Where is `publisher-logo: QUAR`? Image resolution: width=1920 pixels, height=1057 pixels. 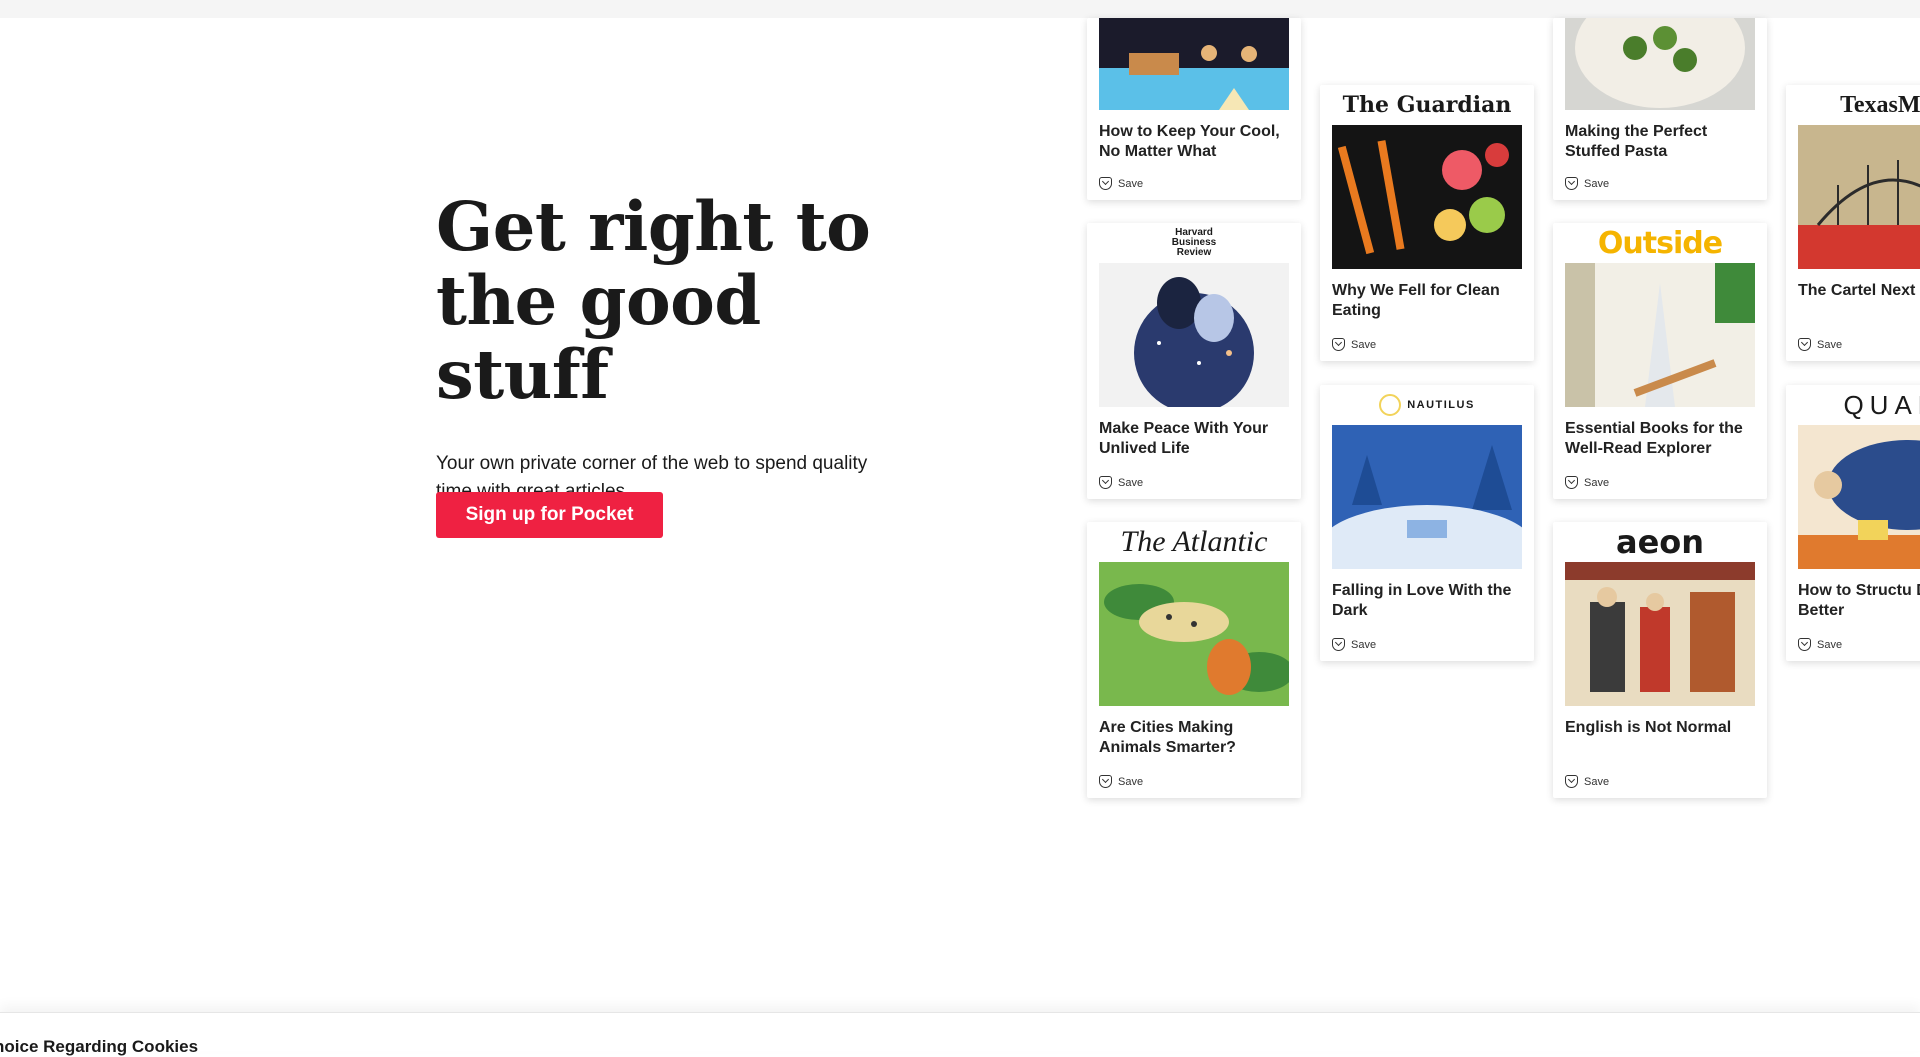 publisher-logo: QUAR is located at coordinates (1881, 404).